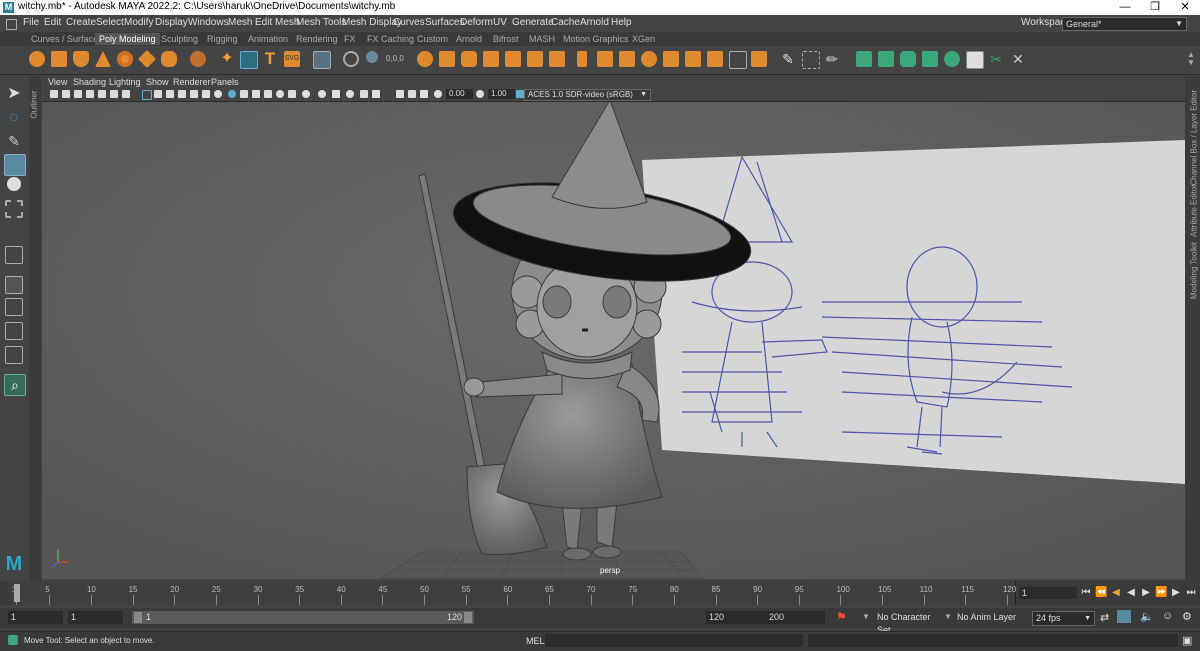 The width and height of the screenshot is (1200, 651). I want to click on smooth-icon, so click(469, 59).